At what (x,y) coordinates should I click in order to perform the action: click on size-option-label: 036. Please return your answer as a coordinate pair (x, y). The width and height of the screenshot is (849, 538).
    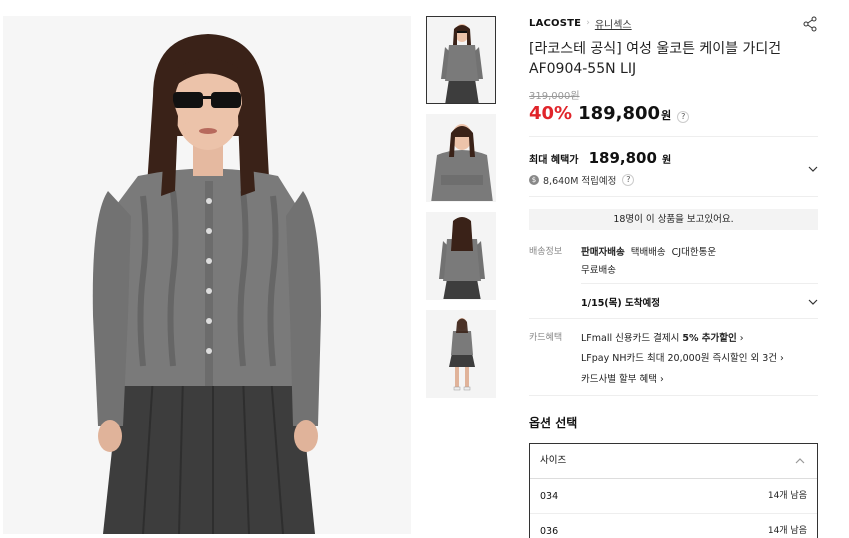
    Looking at the image, I should click on (549, 531).